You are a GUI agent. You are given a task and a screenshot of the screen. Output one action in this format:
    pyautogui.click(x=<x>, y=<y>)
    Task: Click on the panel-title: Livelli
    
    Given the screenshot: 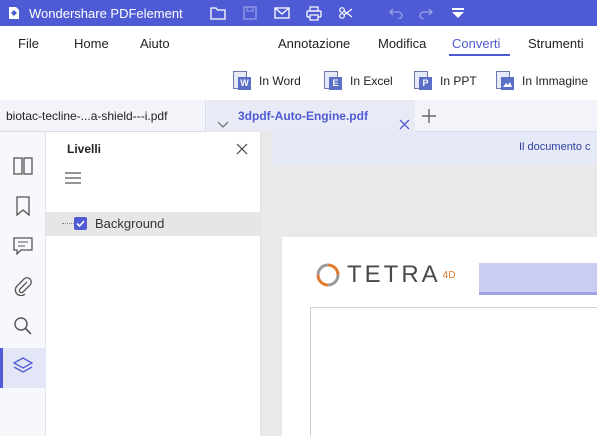 What is the action you would take?
    pyautogui.click(x=84, y=149)
    